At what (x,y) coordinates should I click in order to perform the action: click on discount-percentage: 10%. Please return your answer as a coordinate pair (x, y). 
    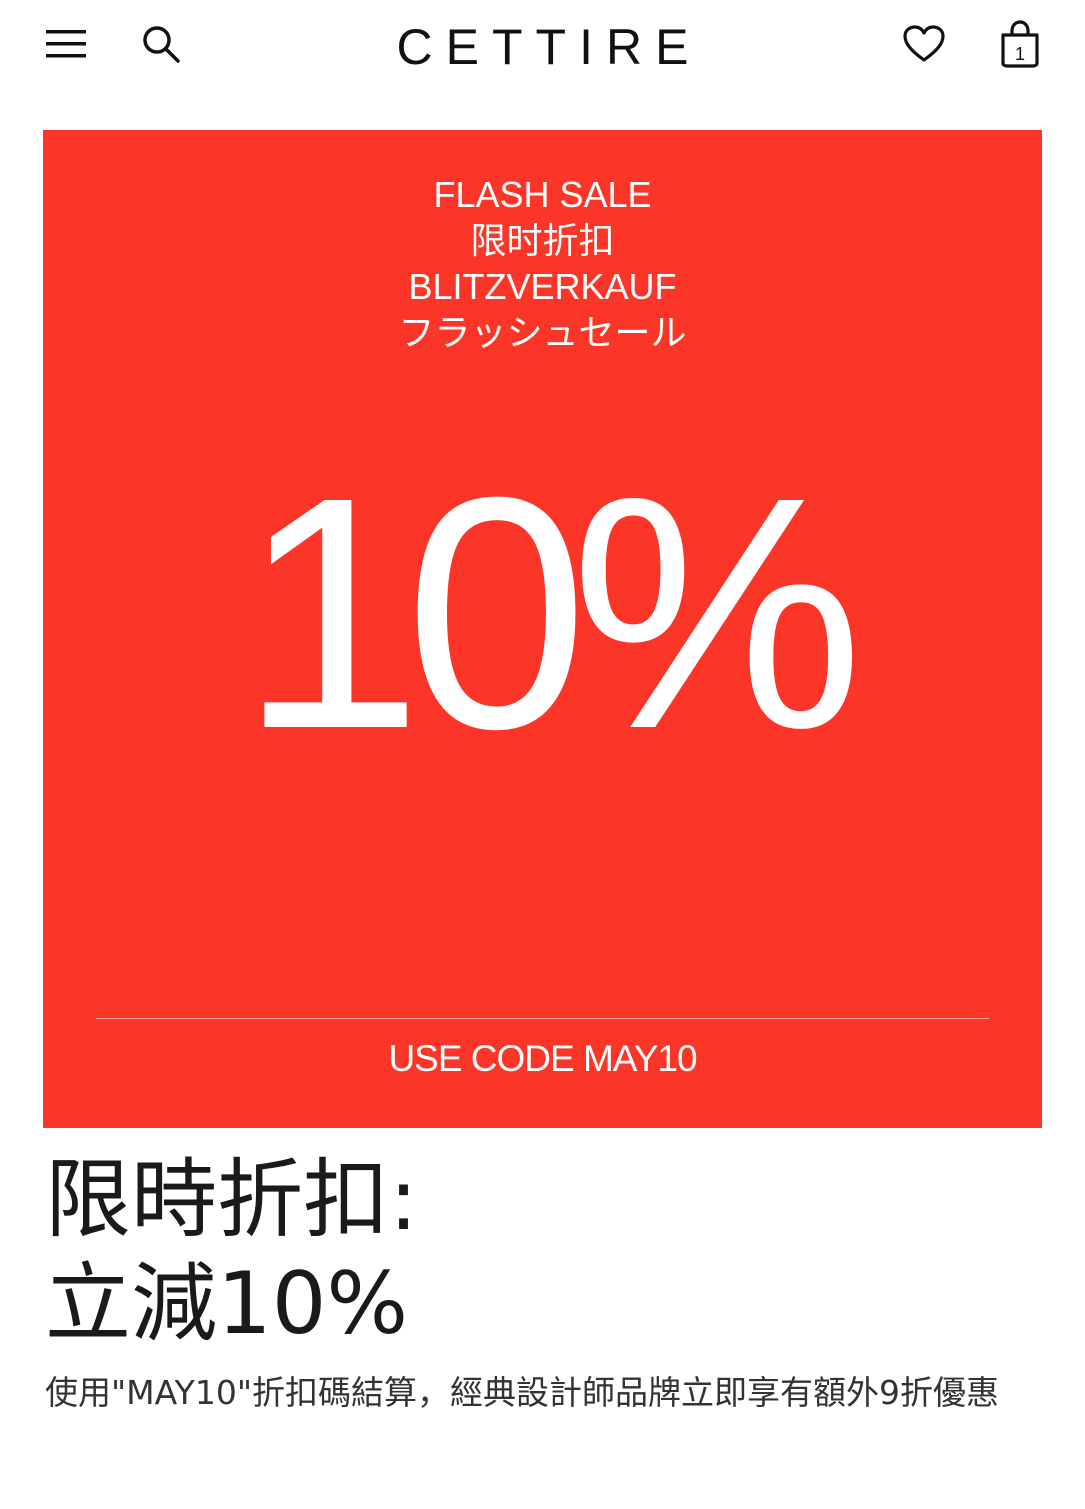
    Looking at the image, I should click on (551, 612).